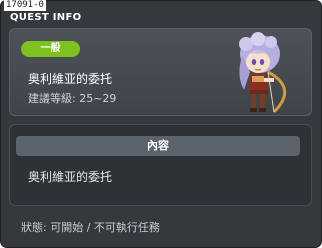  What do you see at coordinates (70, 79) in the screenshot?
I see `quest-name: 奥利維亚的委托` at bounding box center [70, 79].